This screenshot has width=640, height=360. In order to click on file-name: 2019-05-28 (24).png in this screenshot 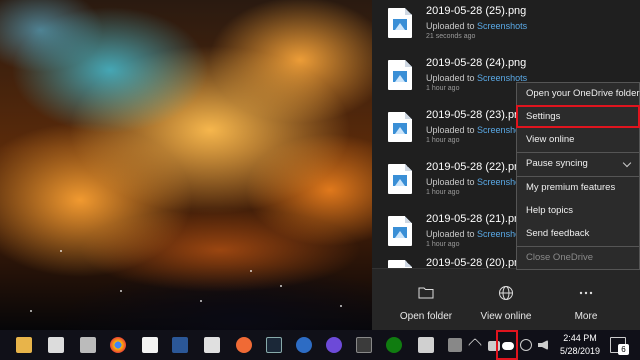, I will do `click(476, 63)`.